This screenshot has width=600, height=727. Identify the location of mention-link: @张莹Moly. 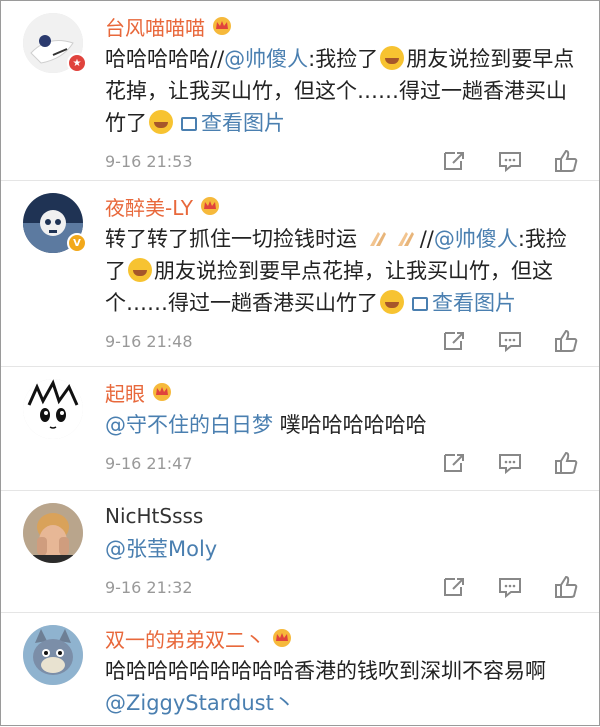
(161, 549).